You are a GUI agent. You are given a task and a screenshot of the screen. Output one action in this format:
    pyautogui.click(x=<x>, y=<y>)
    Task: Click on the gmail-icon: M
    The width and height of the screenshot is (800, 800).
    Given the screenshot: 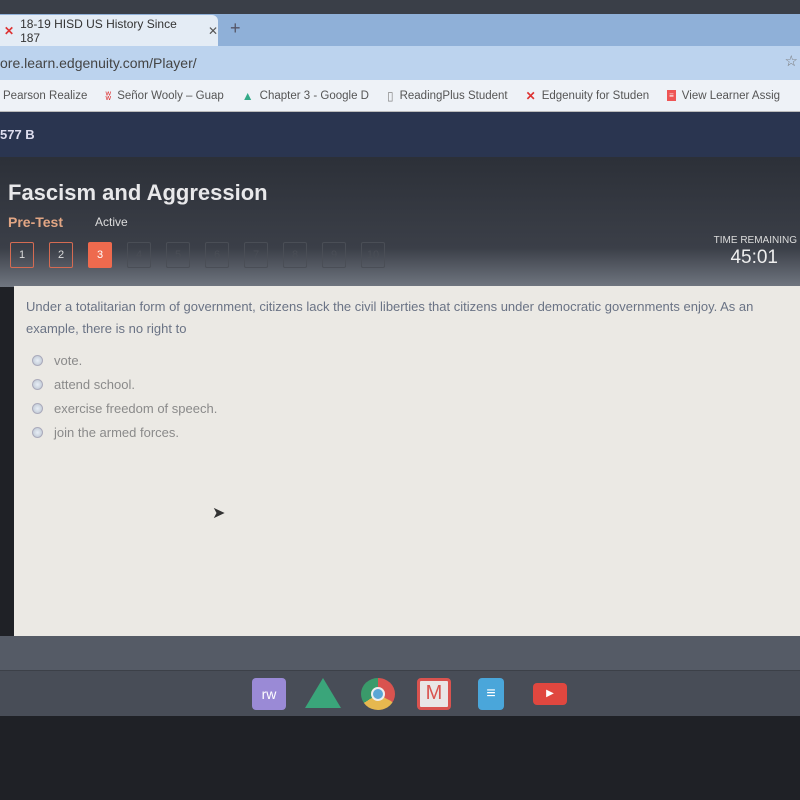 What is the action you would take?
    pyautogui.click(x=434, y=694)
    